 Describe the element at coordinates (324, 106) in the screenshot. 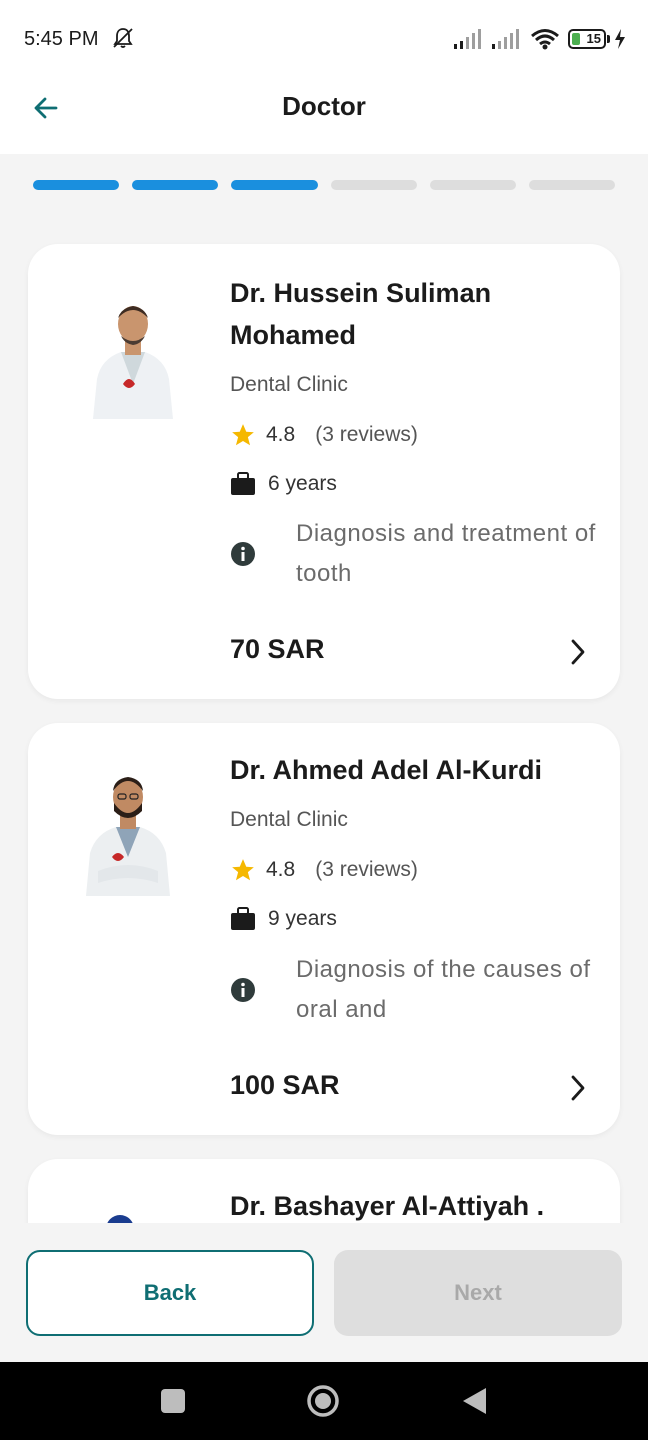

I see `page-title: Doctor` at that location.